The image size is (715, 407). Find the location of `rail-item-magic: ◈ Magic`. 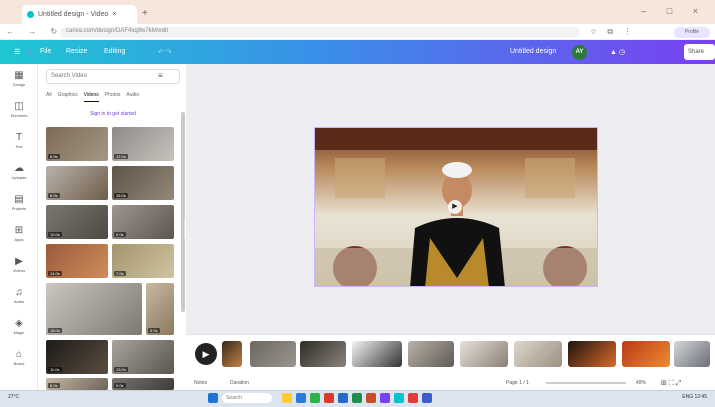

rail-item-magic: ◈ Magic is located at coordinates (19, 326).